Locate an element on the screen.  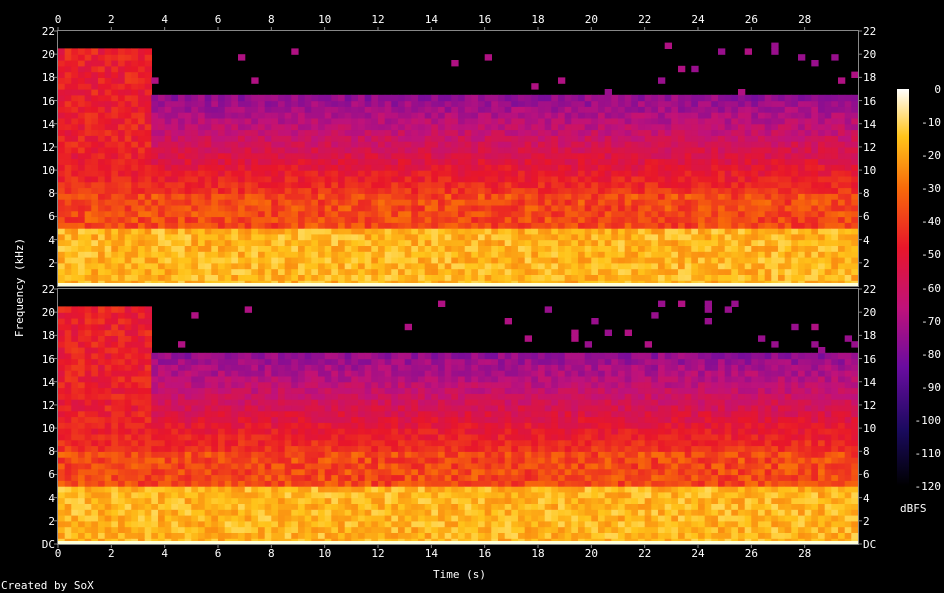
colorbar-tick-label: -40 is located at coordinates (931, 222).